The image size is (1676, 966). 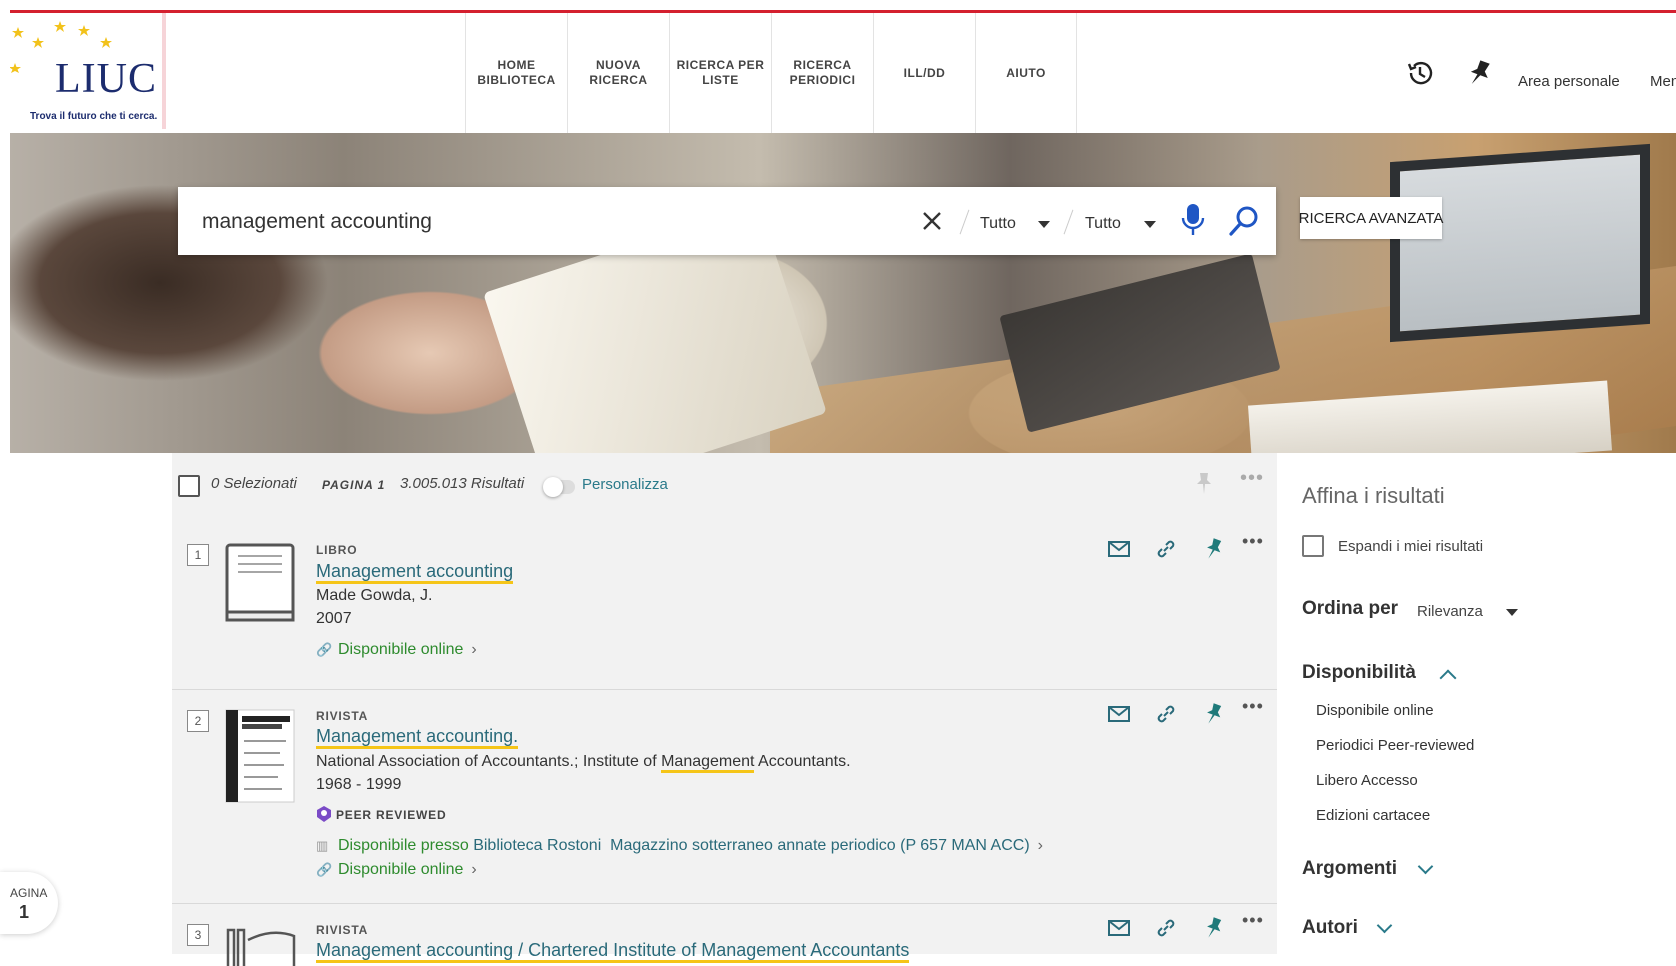 What do you see at coordinates (1313, 546) in the screenshot?
I see `expand-results-checkbox` at bounding box center [1313, 546].